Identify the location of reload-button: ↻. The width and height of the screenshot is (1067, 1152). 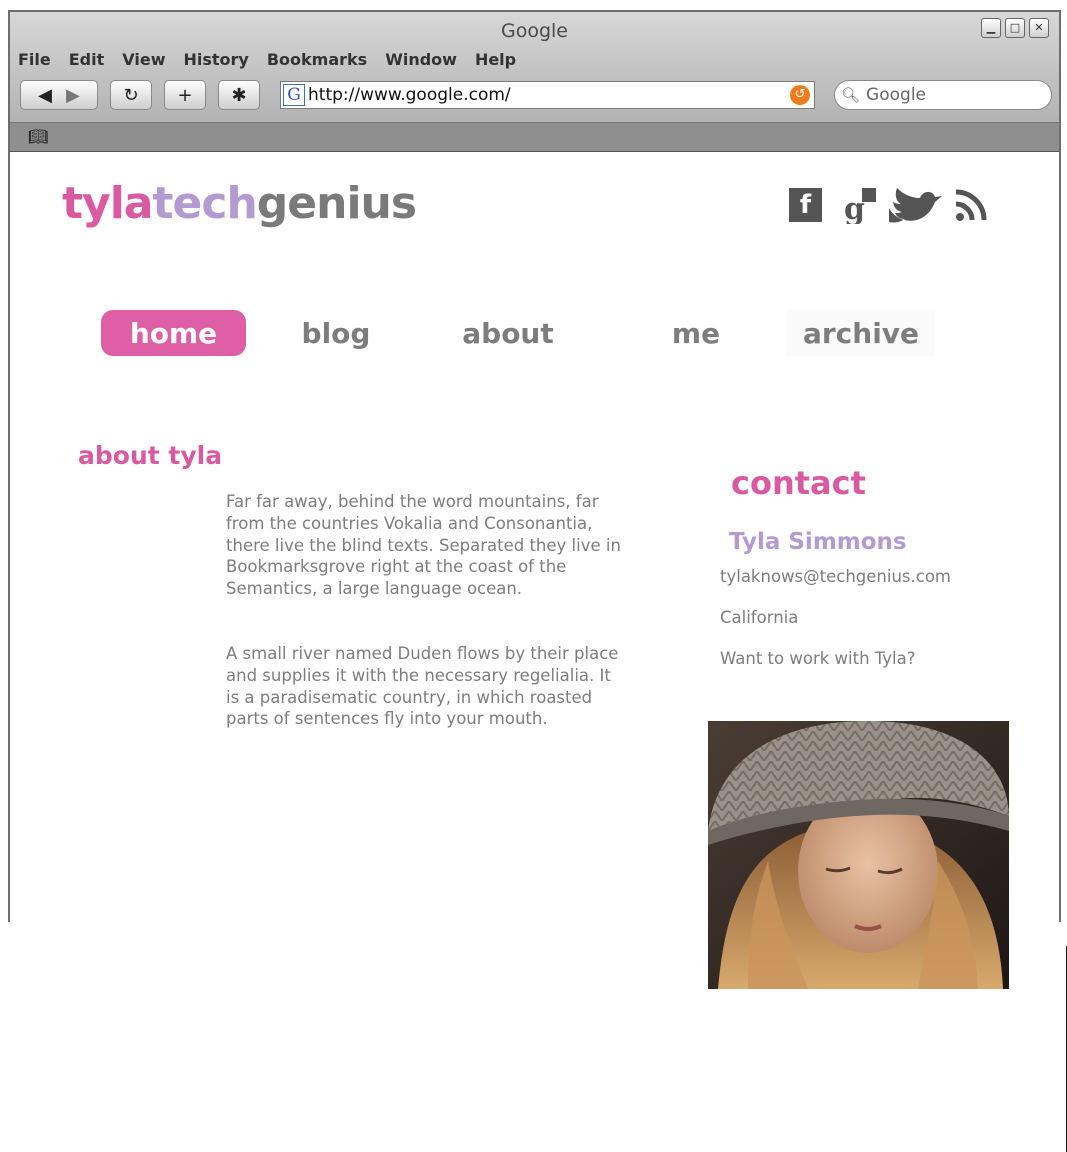
(131, 95).